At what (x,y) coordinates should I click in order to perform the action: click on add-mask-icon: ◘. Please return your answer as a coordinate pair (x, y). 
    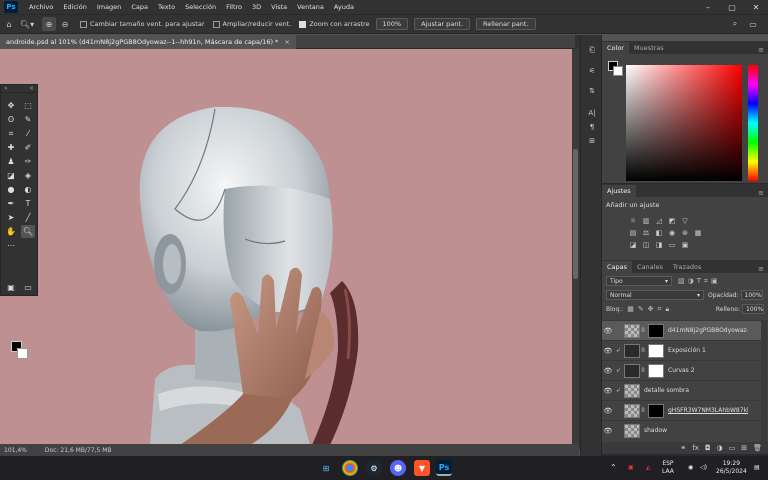
    Looking at the image, I should click on (708, 448).